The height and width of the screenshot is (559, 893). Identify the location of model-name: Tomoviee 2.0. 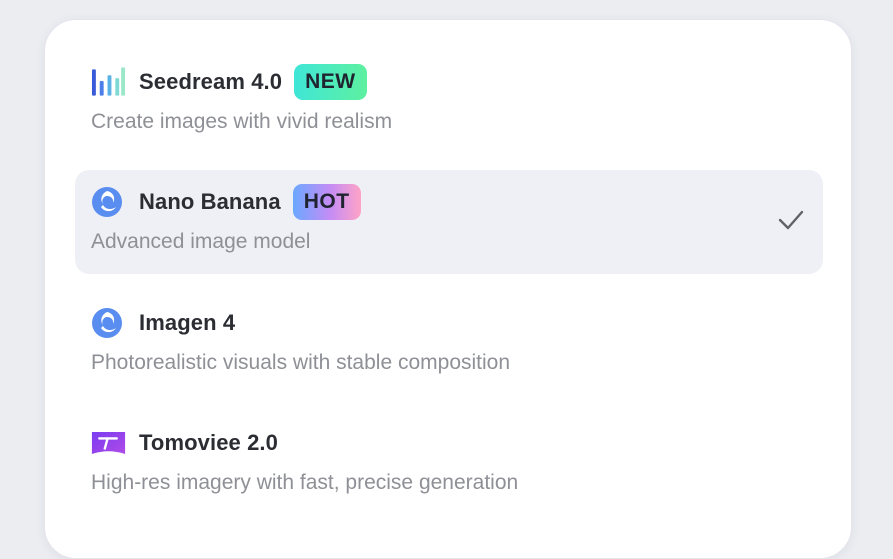
(208, 442).